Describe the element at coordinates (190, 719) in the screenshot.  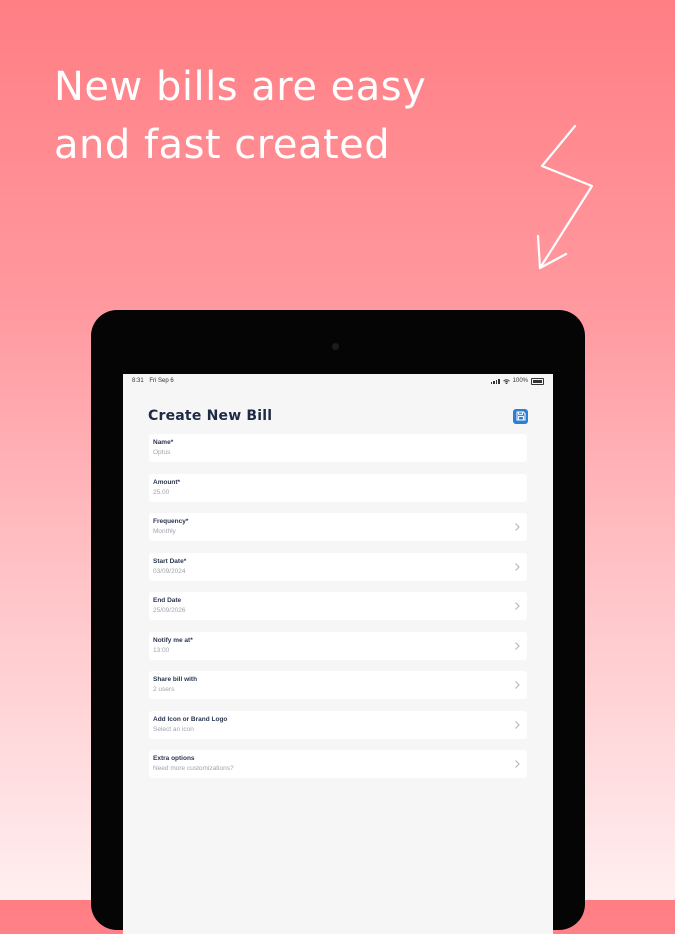
I see `field-label: Add Icon or Brand Logo` at that location.